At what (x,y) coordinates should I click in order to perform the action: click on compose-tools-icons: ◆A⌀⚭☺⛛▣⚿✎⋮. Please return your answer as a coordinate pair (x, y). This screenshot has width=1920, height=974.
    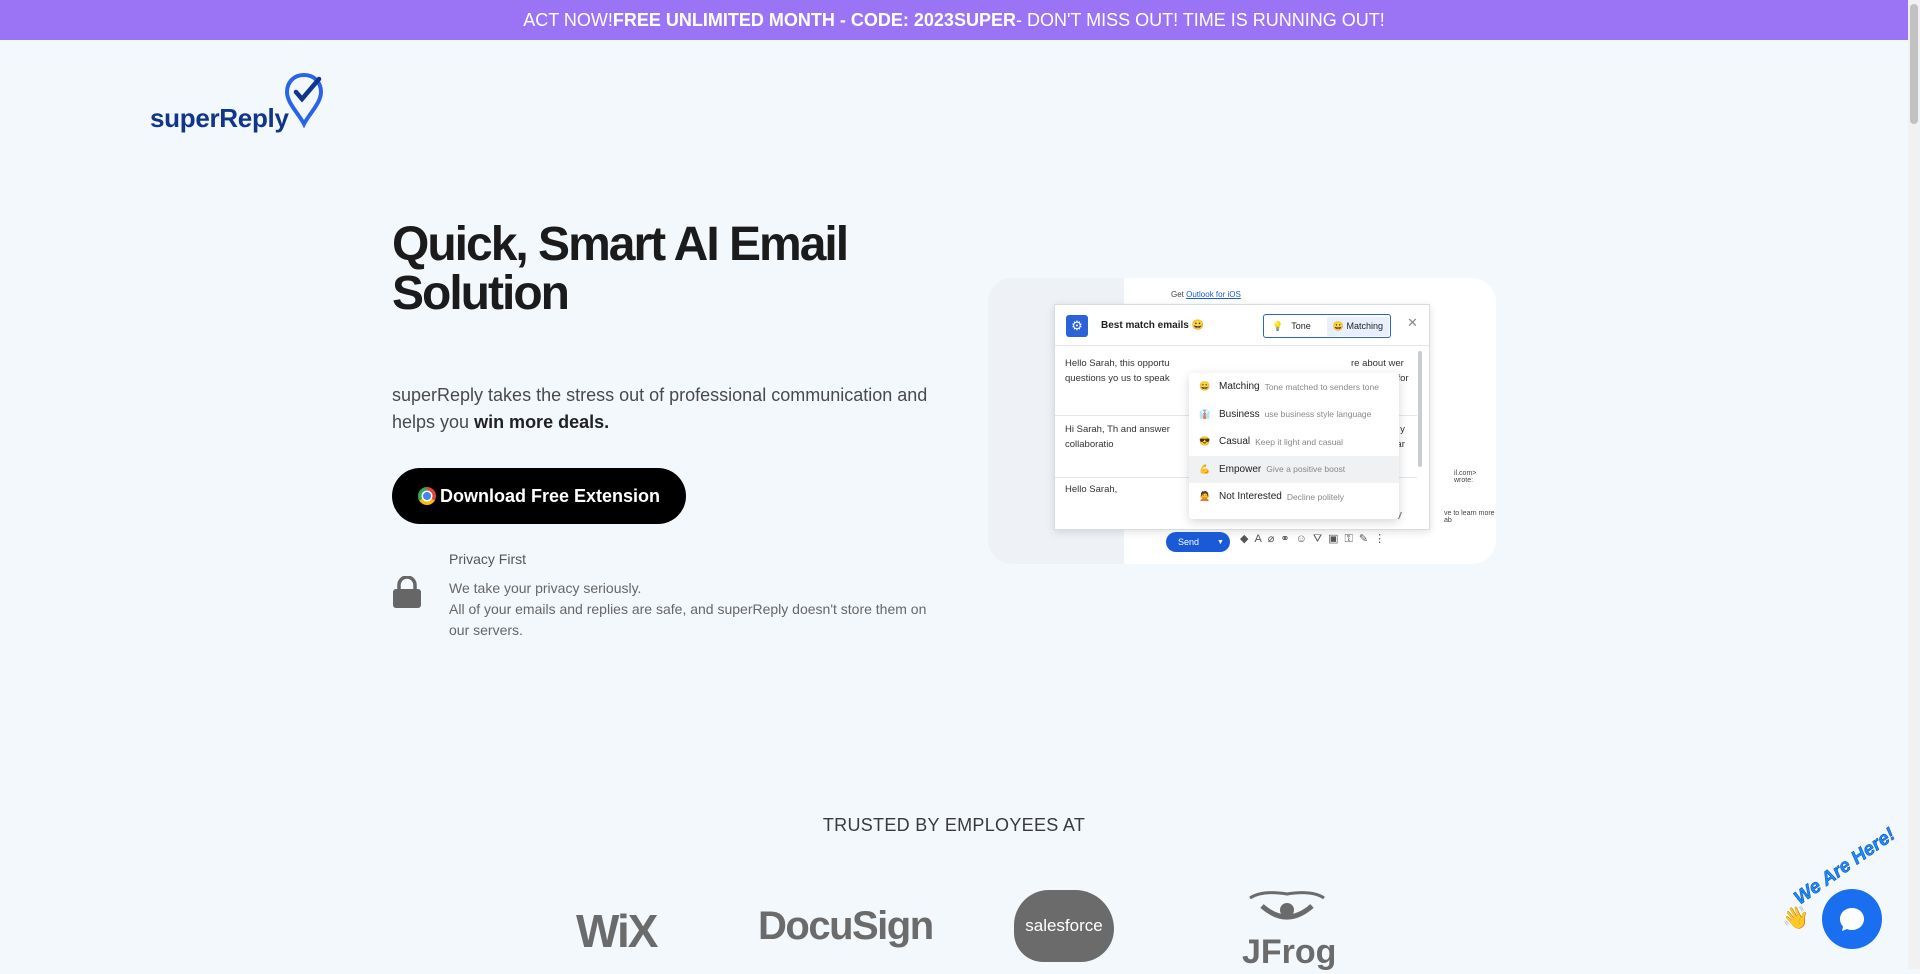
    Looking at the image, I should click on (1316, 539).